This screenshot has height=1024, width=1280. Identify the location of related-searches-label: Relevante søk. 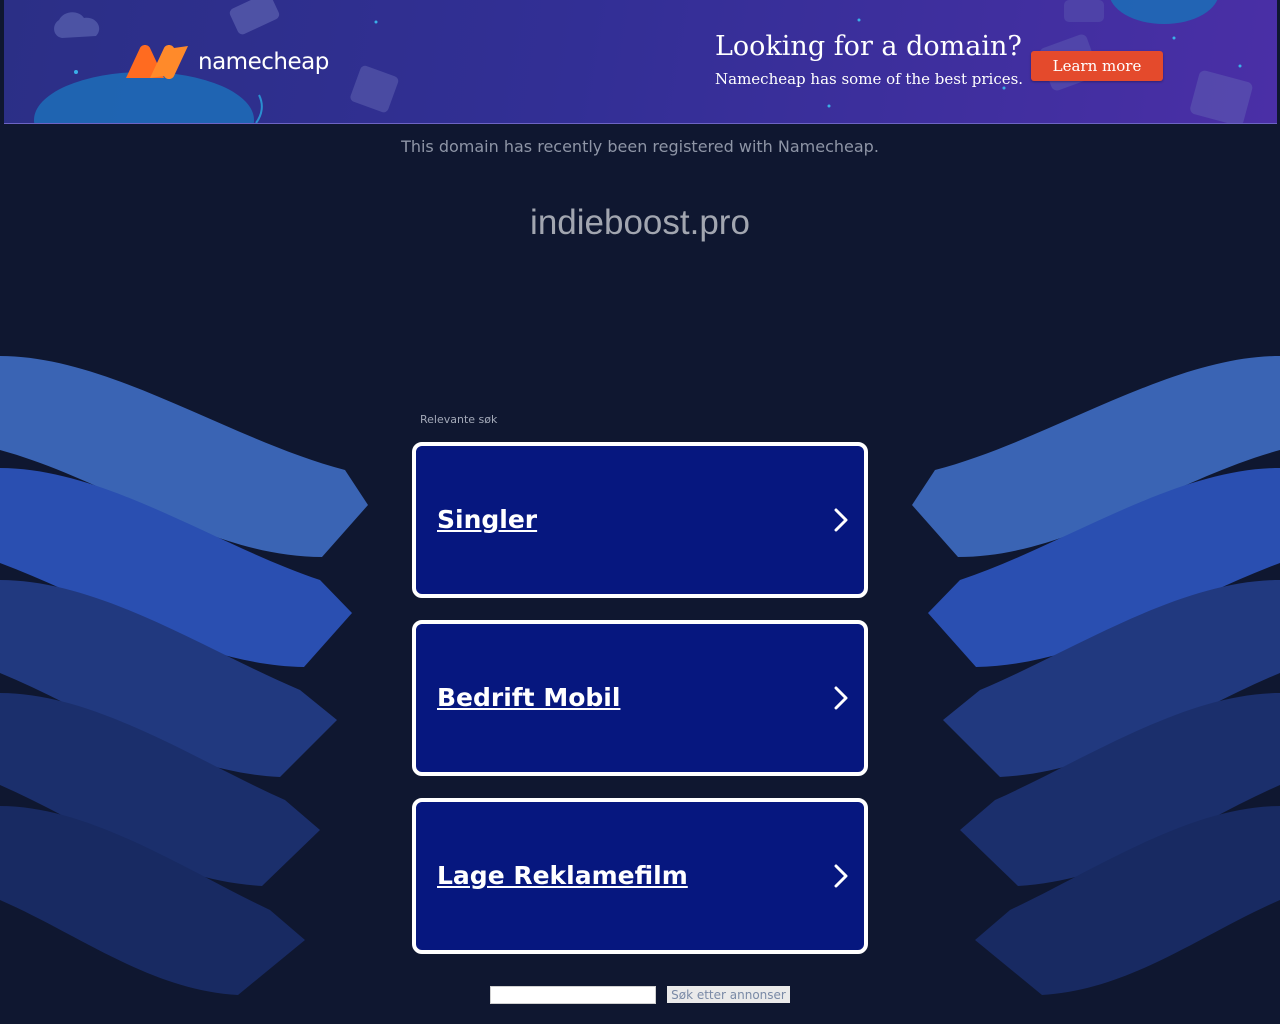
(459, 419).